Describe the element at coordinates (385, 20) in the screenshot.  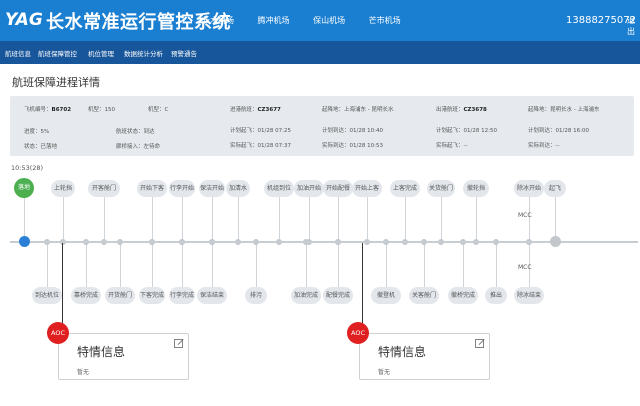
I see `airport-tab: 芒市机场` at that location.